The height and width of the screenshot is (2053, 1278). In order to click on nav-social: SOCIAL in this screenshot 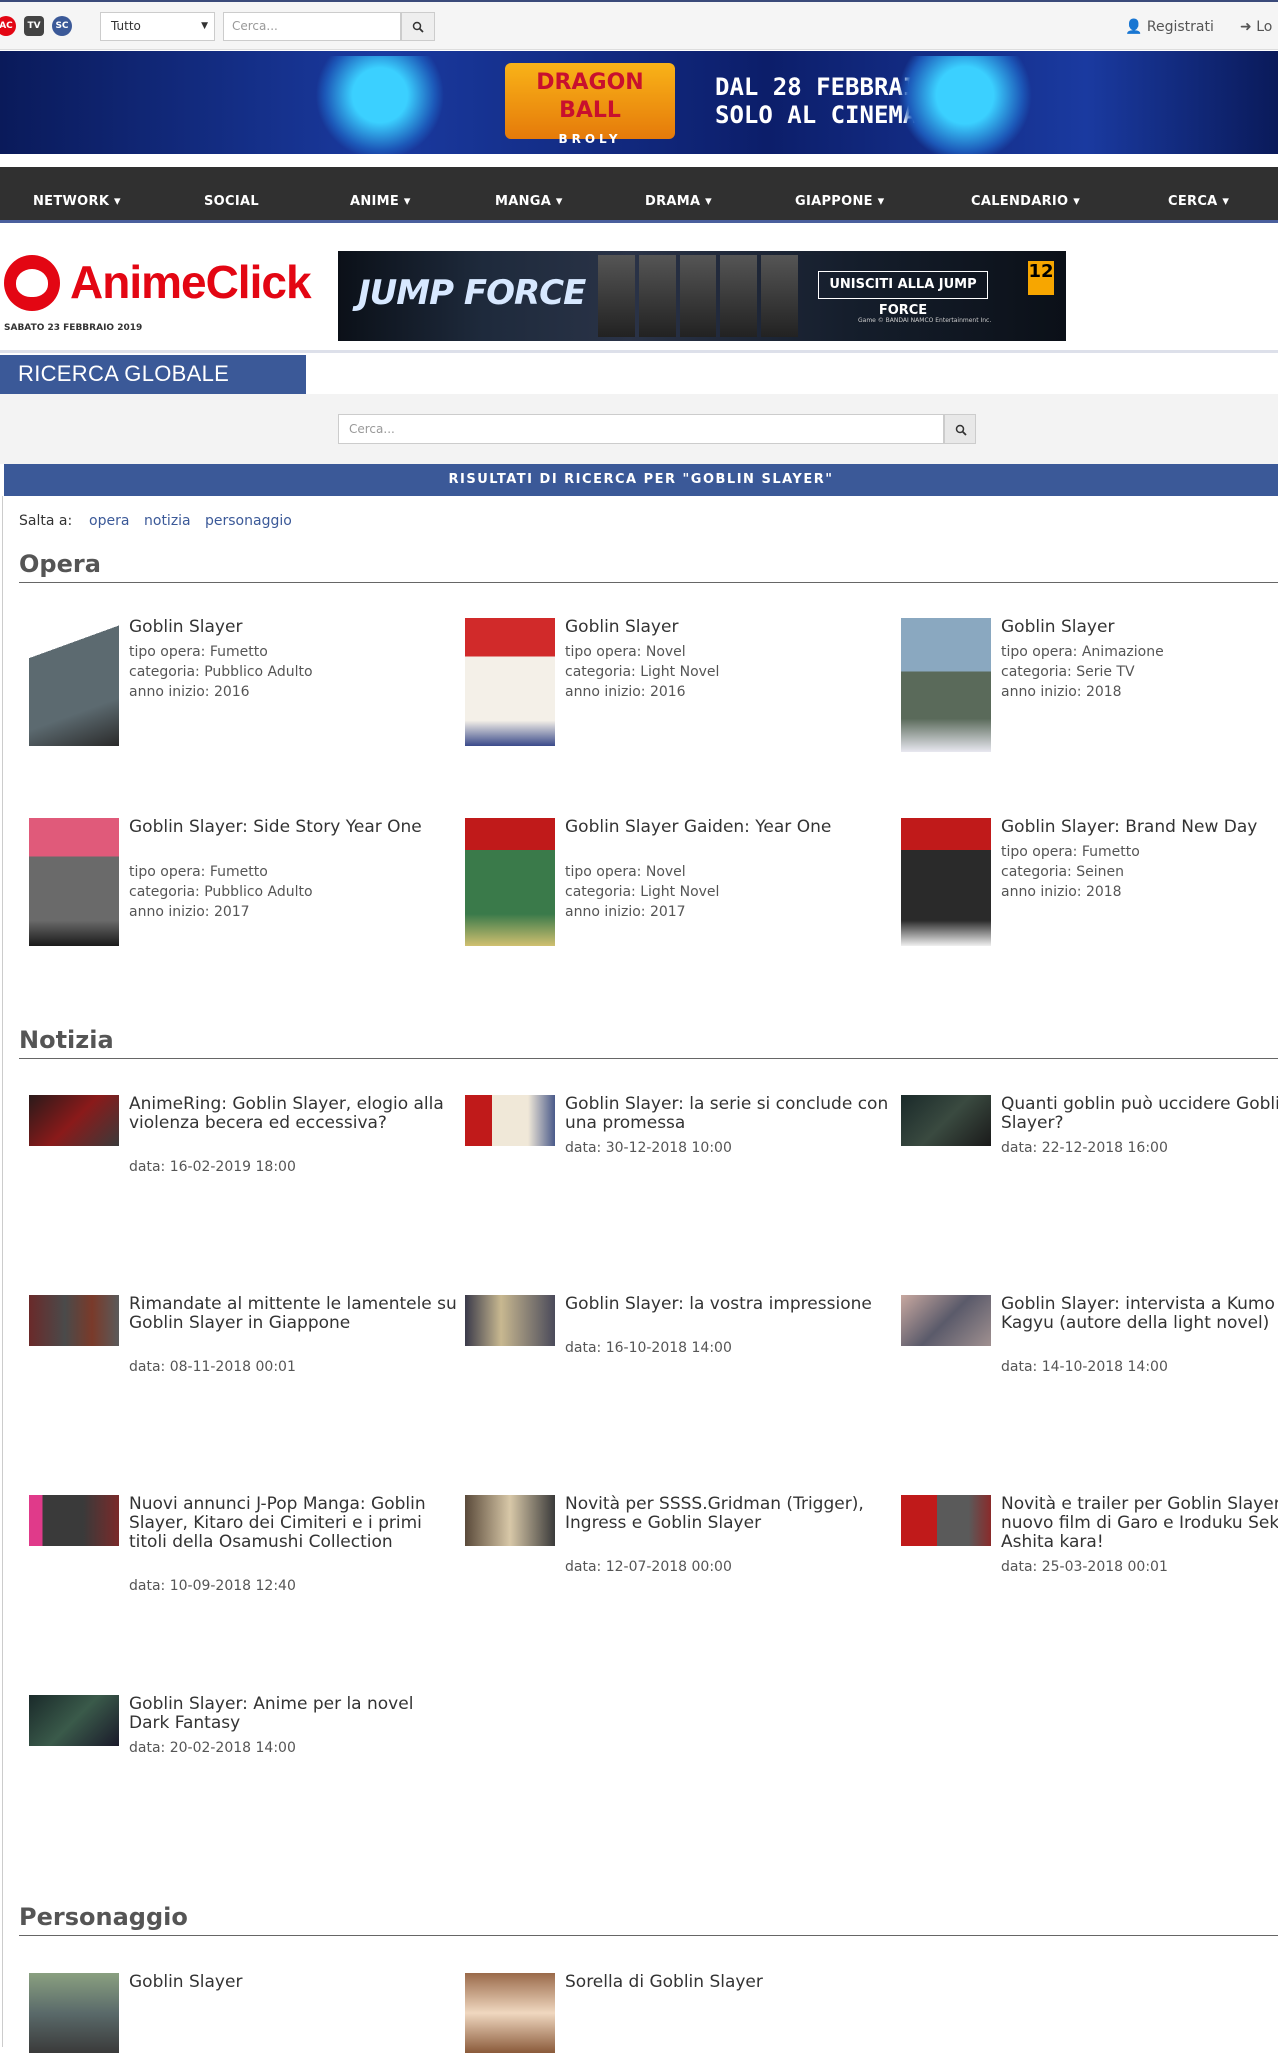, I will do `click(231, 201)`.